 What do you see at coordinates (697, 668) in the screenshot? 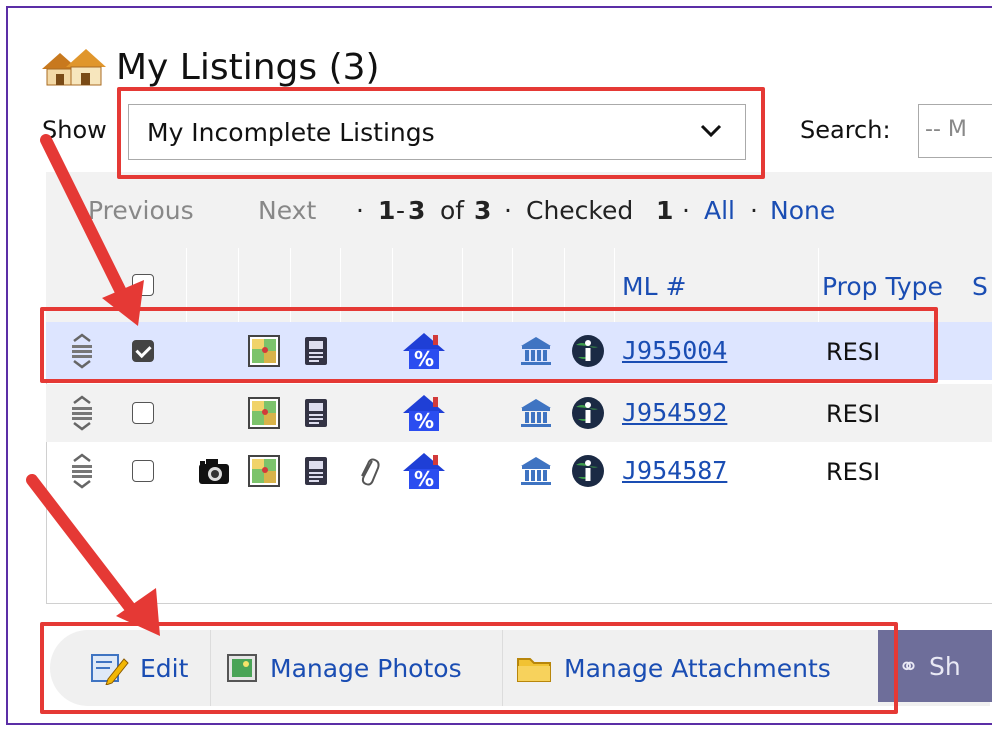
I see `manage-attachments-label: Manage Attachments` at bounding box center [697, 668].